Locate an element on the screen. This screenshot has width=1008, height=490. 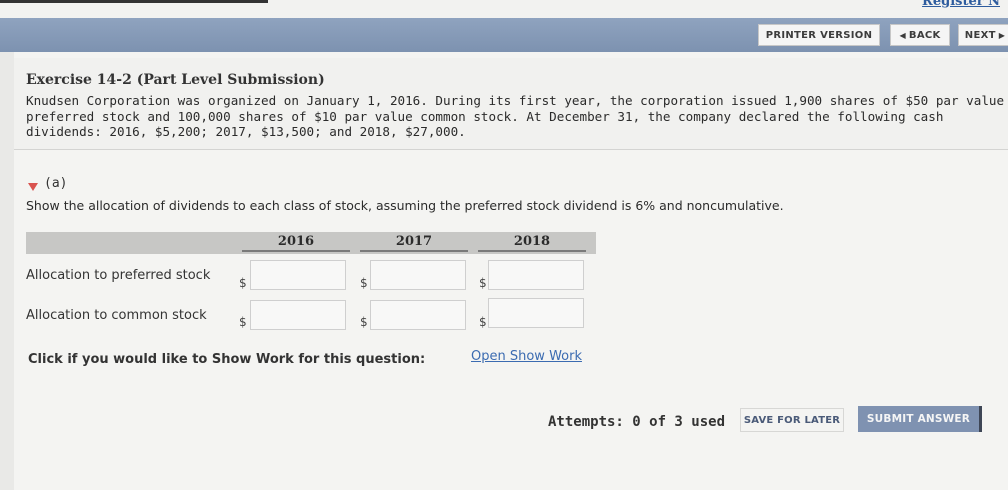
next-label: NEXT is located at coordinates (980, 35).